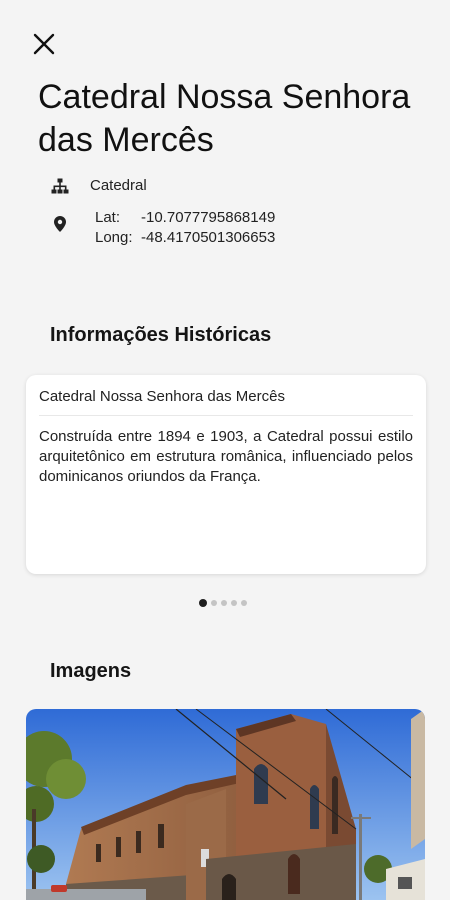 This screenshot has width=450, height=900. What do you see at coordinates (60, 224) in the screenshot?
I see `location-pin-icon` at bounding box center [60, 224].